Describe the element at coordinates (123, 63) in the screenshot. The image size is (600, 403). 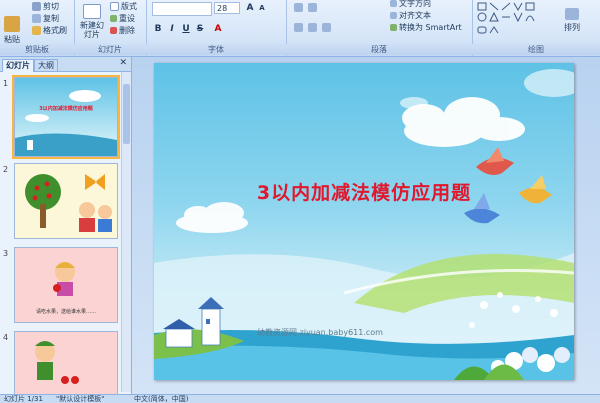
I see `close-icon: ✕` at that location.